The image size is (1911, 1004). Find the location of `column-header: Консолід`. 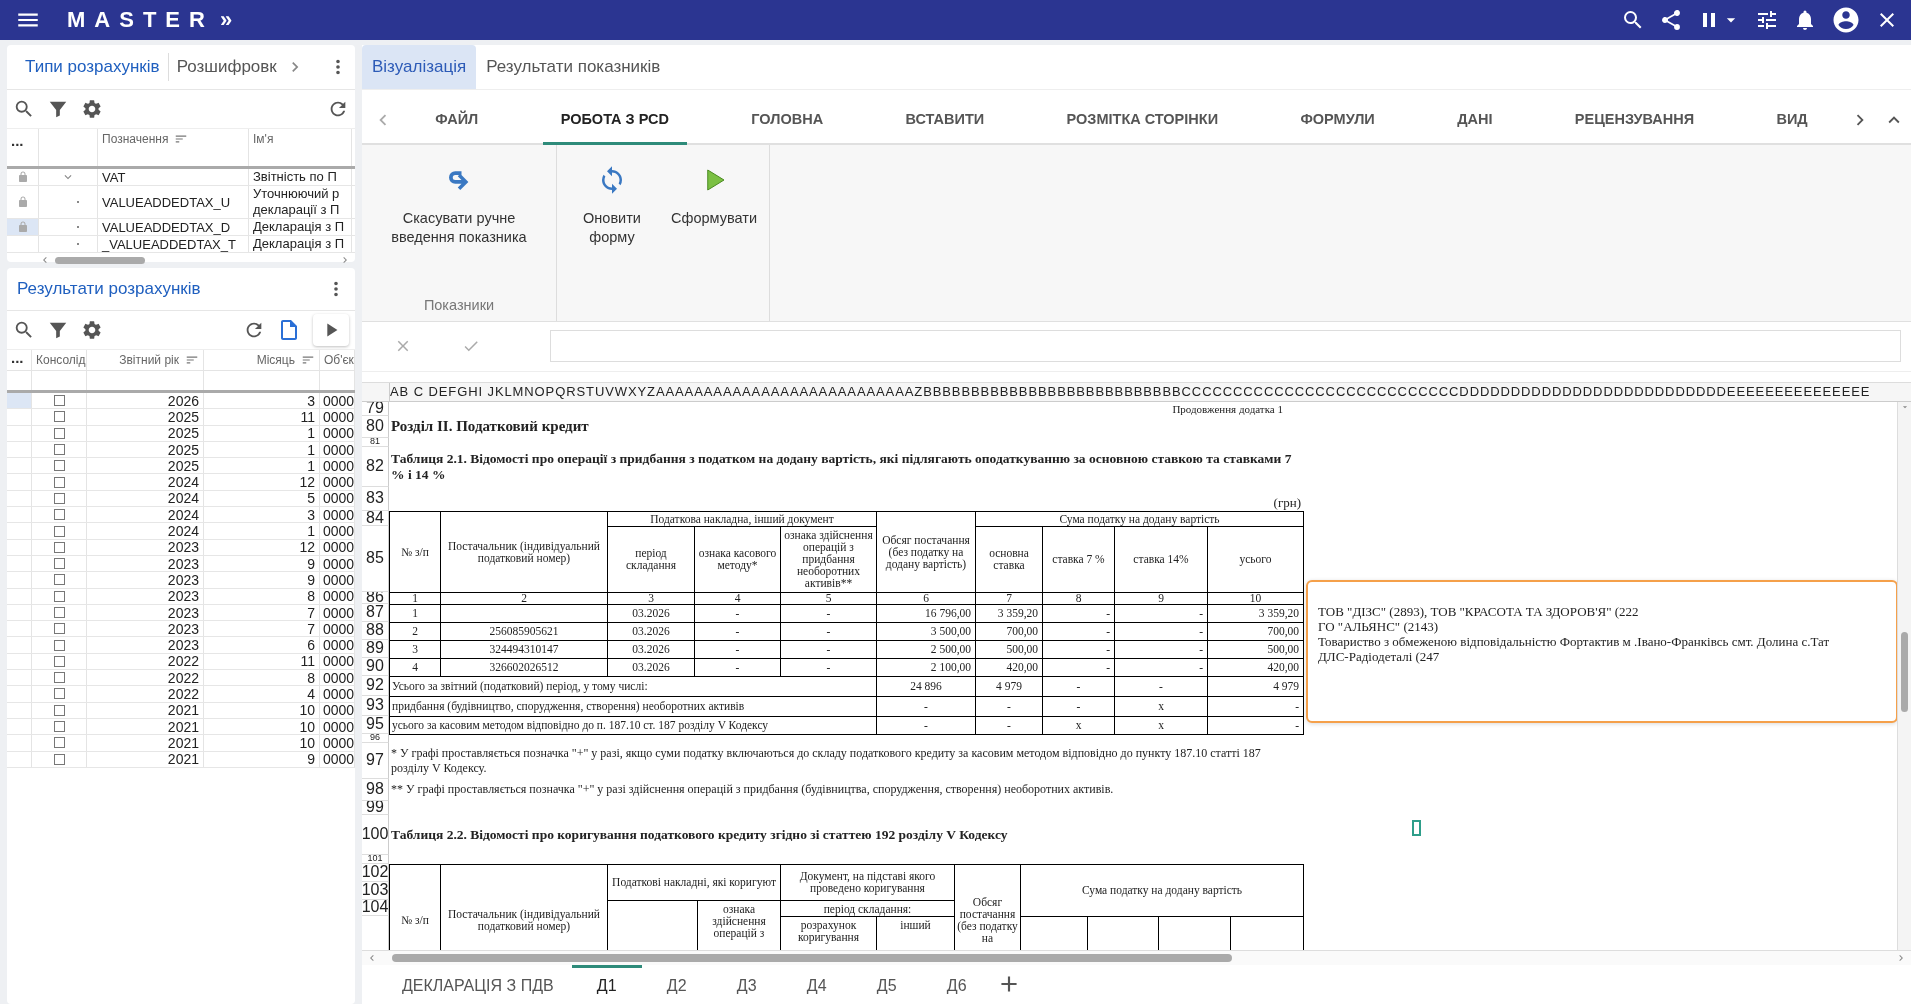

column-header: Консолід is located at coordinates (61, 360).